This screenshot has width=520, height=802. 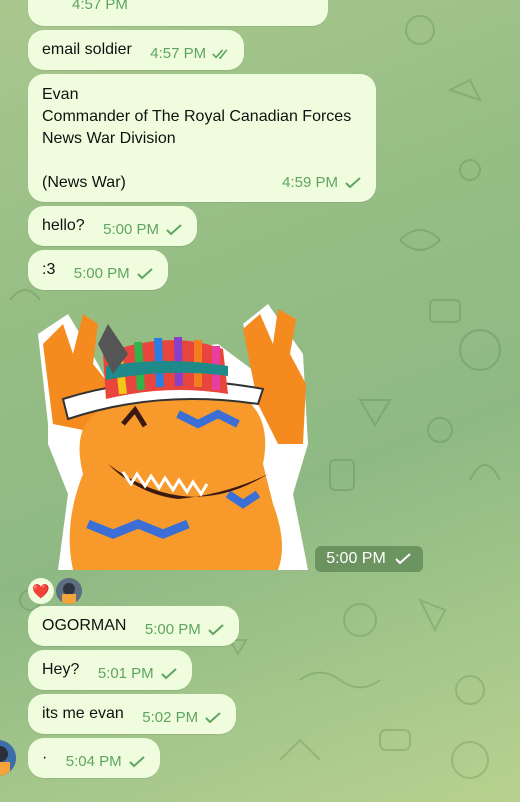 I want to click on message-text: OGORMAN, so click(x=84, y=625).